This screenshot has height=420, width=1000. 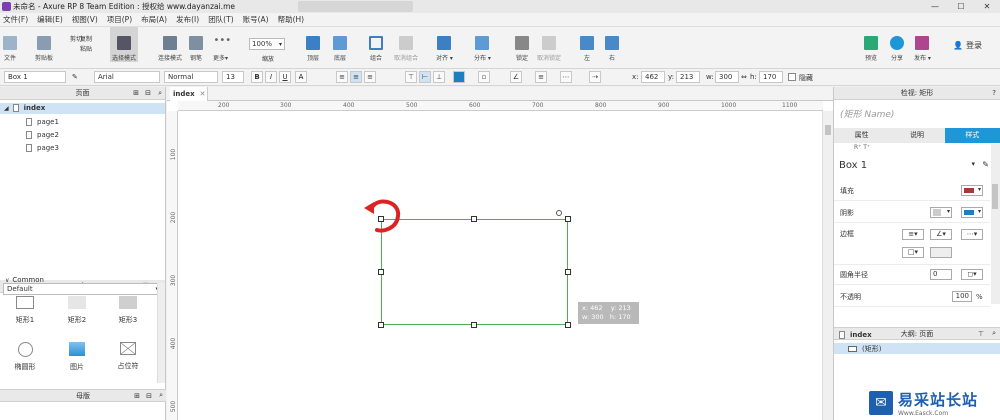 What do you see at coordinates (653, 77) in the screenshot?
I see `x-input: 462` at bounding box center [653, 77].